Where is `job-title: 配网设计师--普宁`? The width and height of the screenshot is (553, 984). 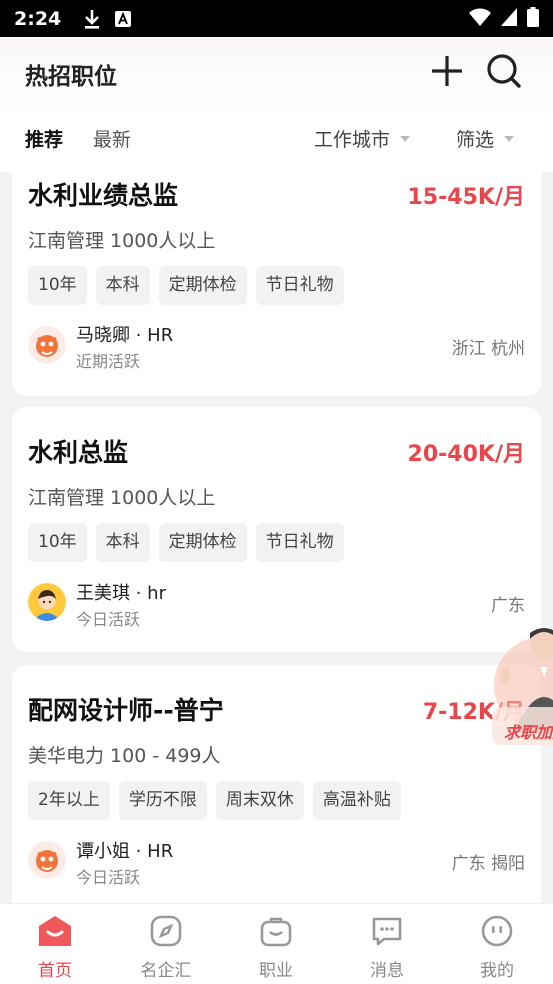
job-title: 配网设计师--普宁 is located at coordinates (126, 710).